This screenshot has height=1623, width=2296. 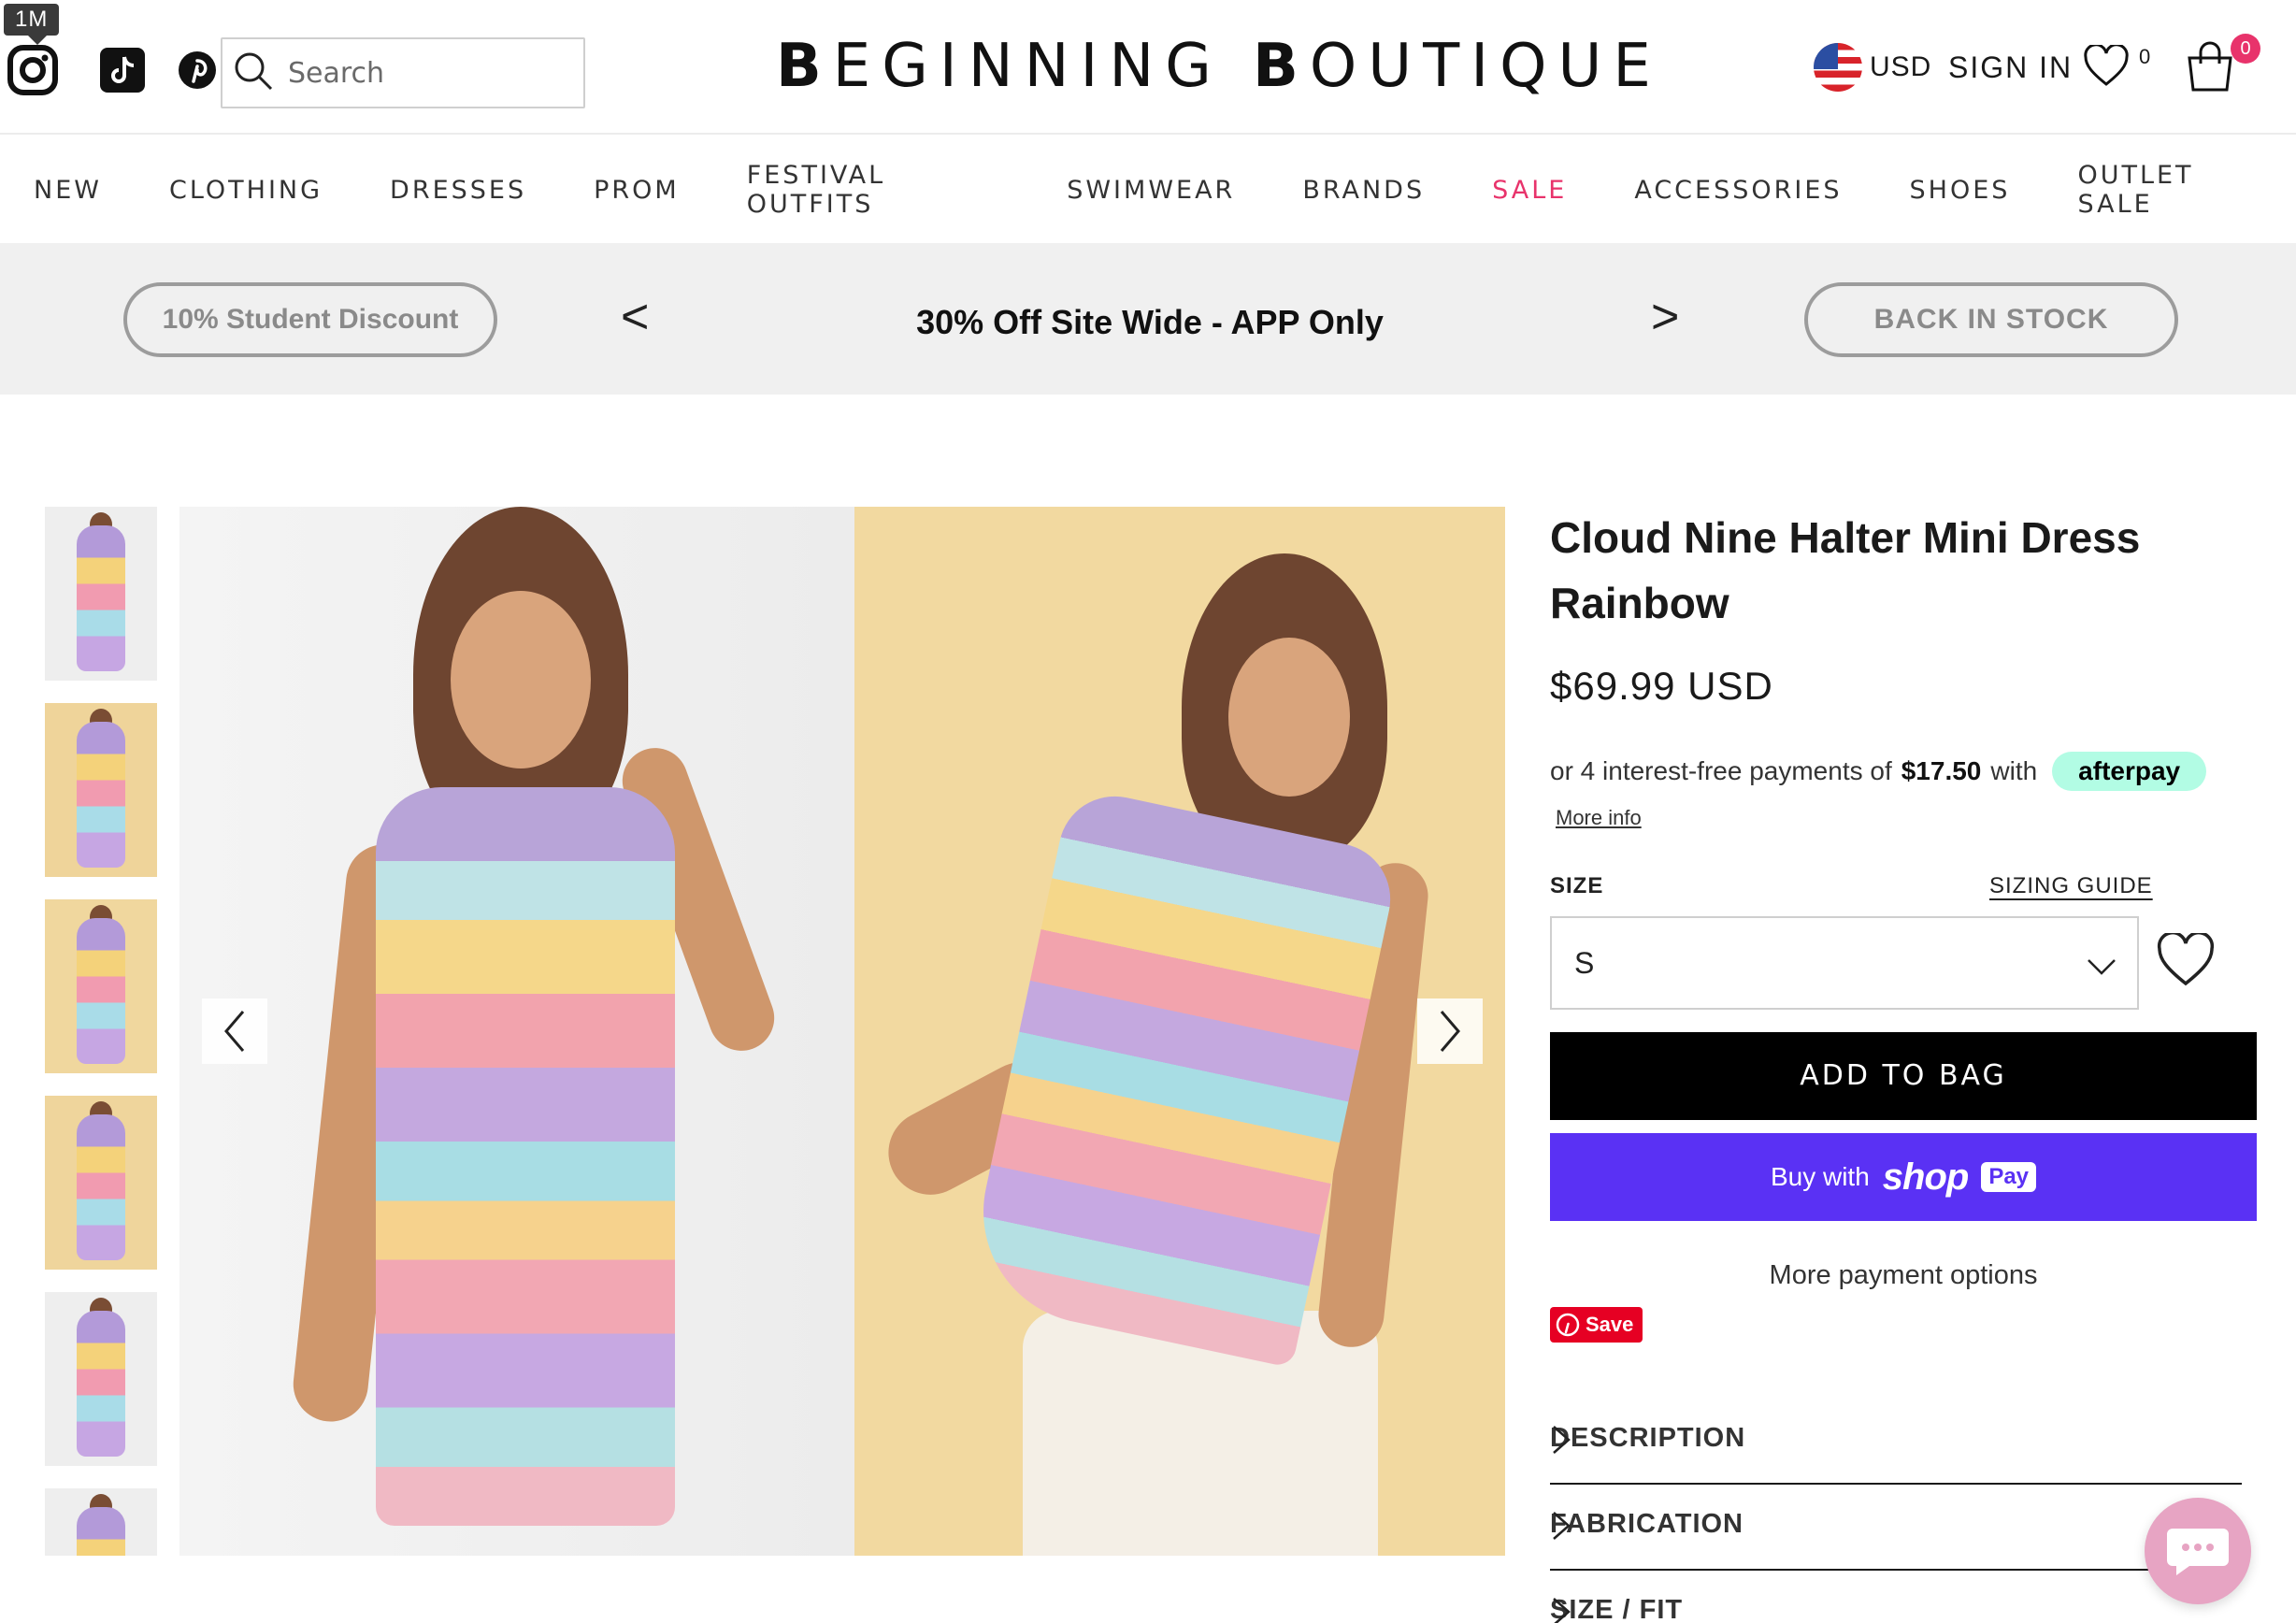 I want to click on add-to-bag-button: ADD TO BAG, so click(x=1903, y=1076).